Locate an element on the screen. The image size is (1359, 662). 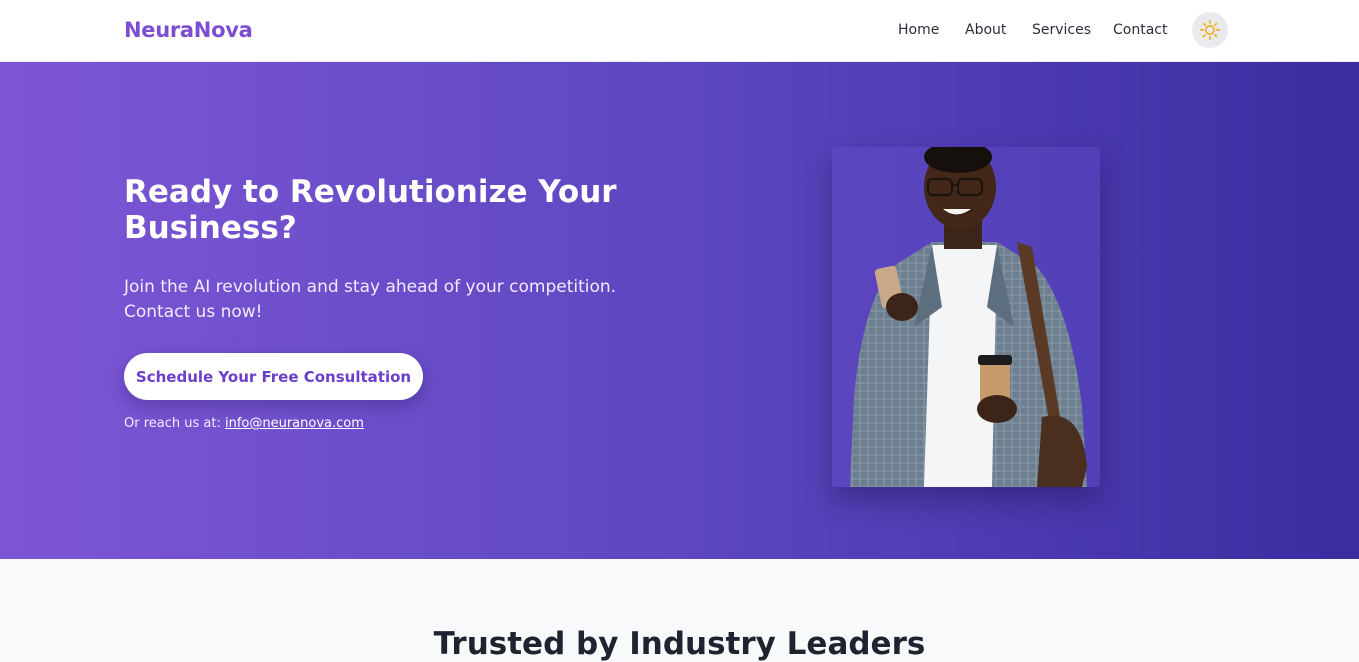
nav-link-contact: Contact is located at coordinates (1140, 30).